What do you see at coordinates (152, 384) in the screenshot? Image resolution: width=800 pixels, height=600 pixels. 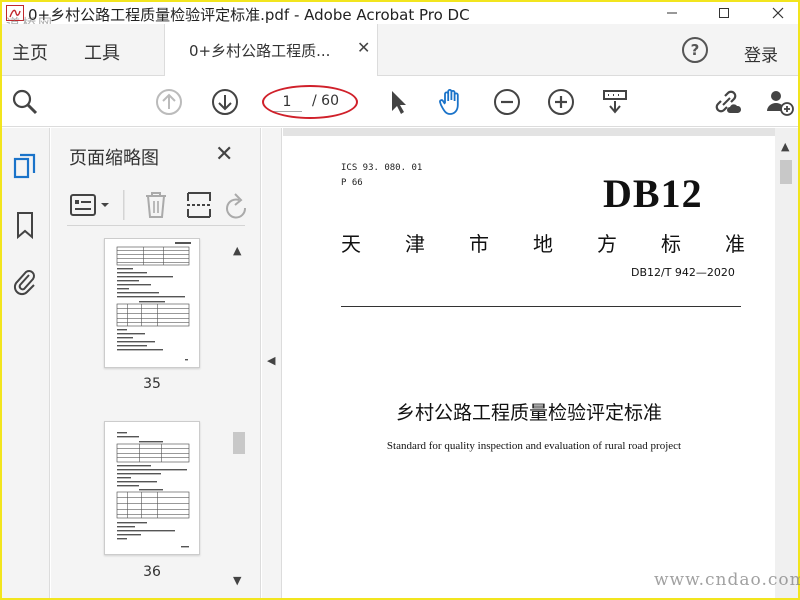 I see `thumbnail-page-number: 35` at bounding box center [152, 384].